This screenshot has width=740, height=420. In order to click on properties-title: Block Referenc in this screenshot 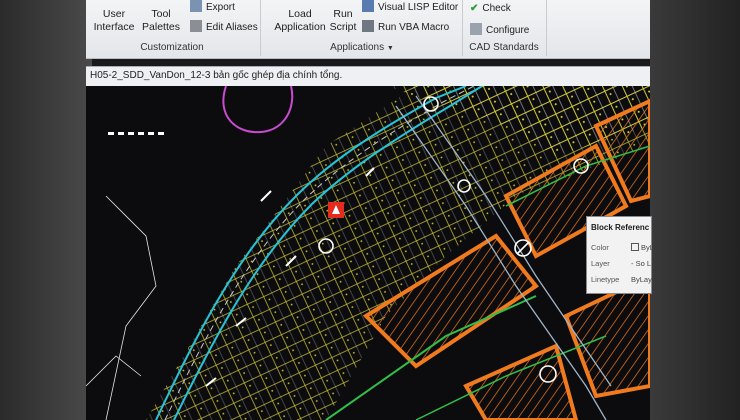, I will do `click(620, 227)`.